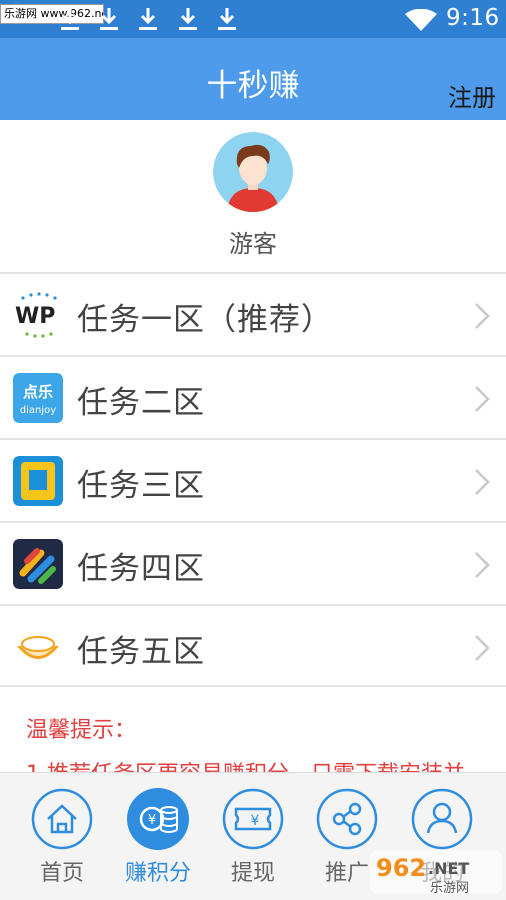  What do you see at coordinates (52, 14) in the screenshot?
I see `watermark-label: 乐游网 www.962.net` at bounding box center [52, 14].